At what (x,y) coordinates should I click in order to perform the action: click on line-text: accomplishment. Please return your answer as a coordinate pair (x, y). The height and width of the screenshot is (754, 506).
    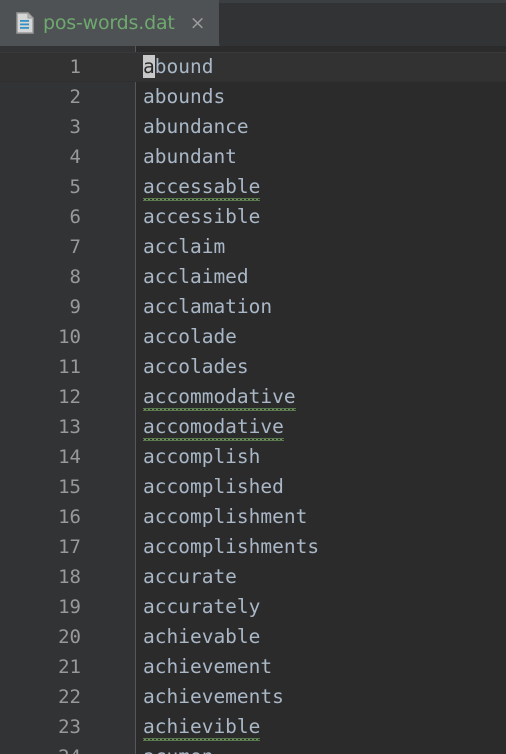
    Looking at the image, I should click on (225, 517).